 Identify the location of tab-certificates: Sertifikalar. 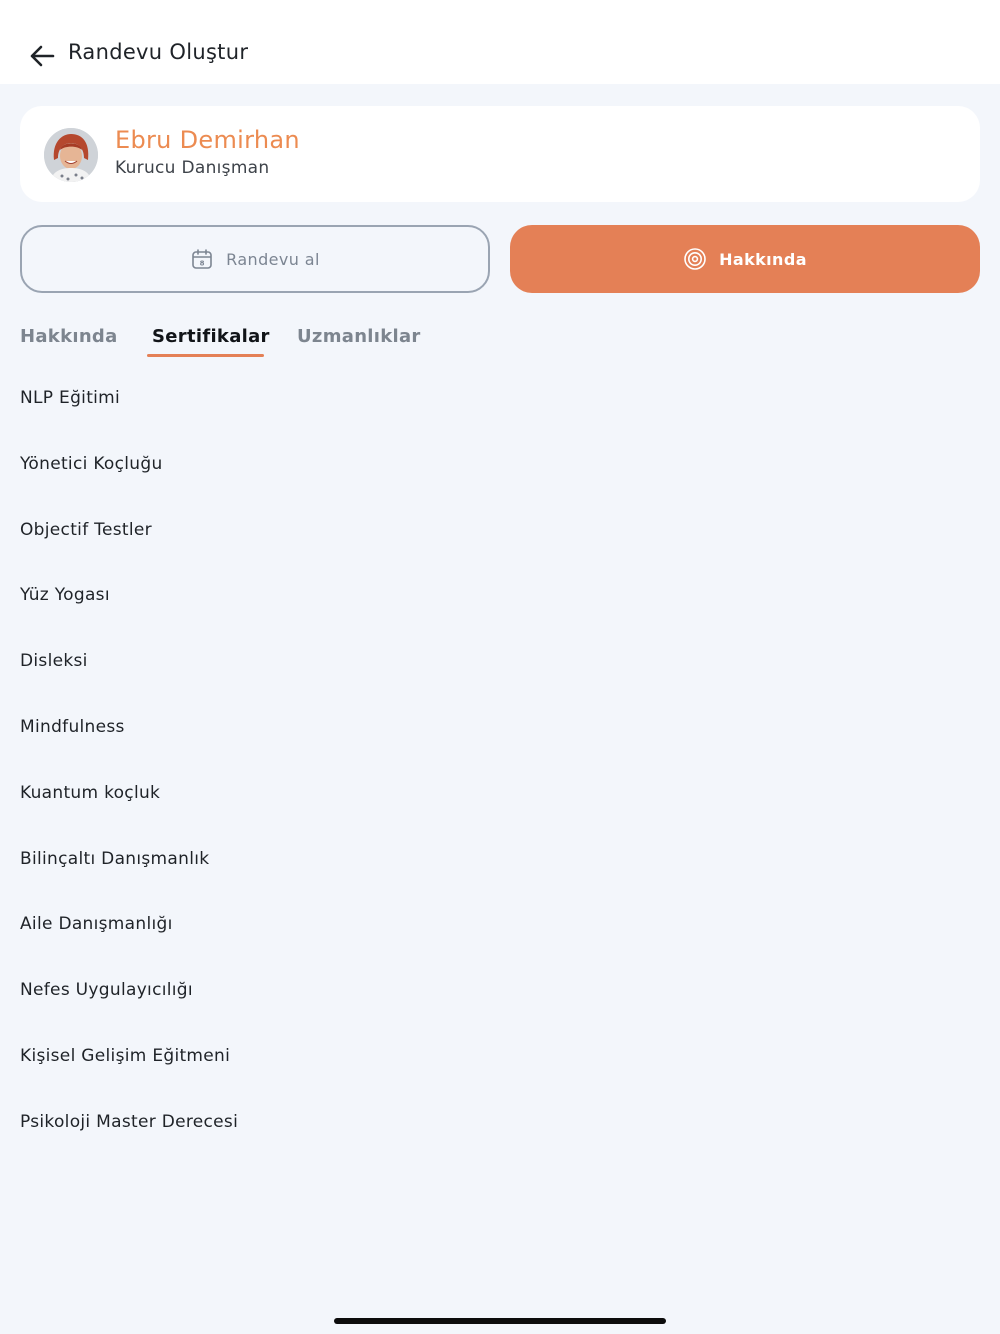
(211, 336).